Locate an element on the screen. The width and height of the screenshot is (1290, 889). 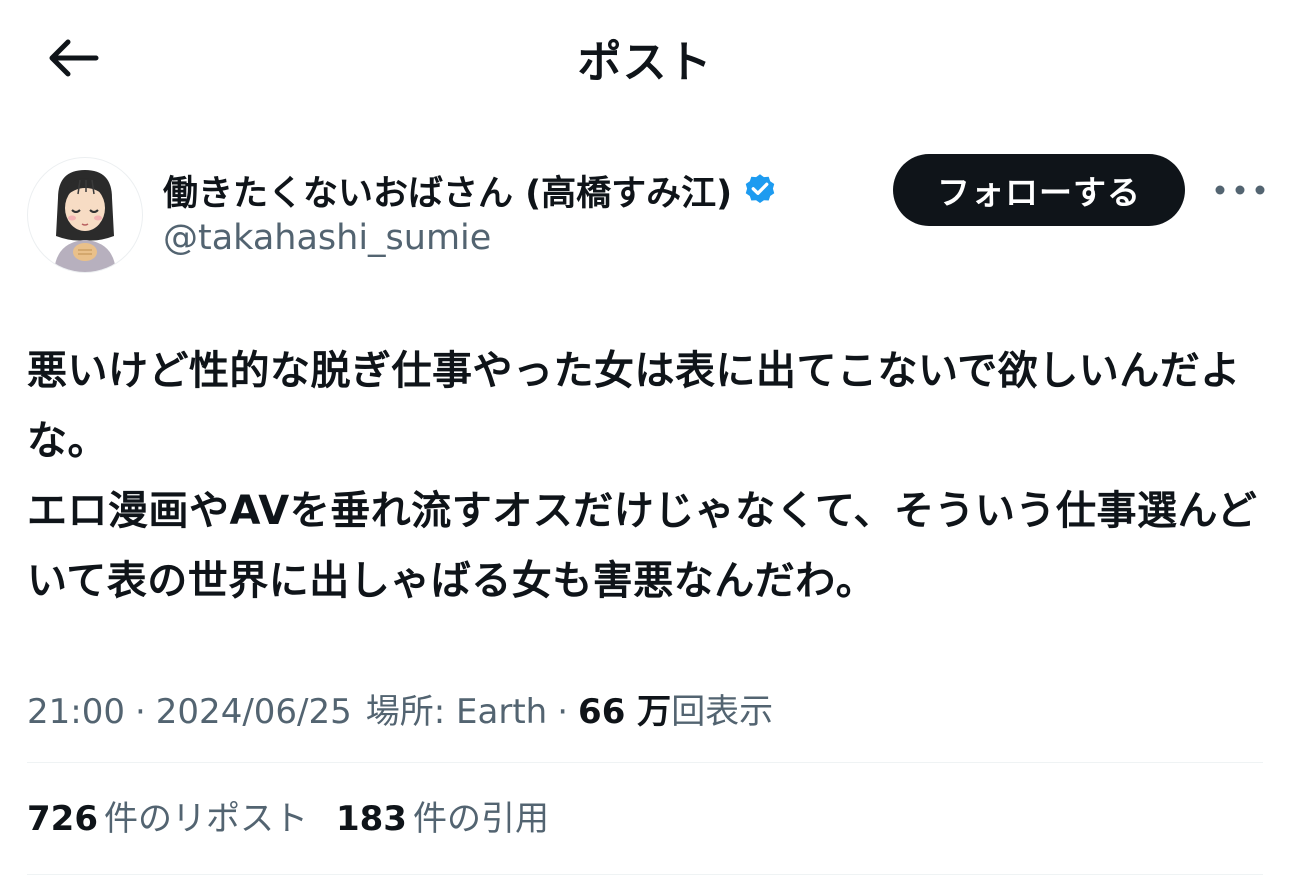
avatar-illustration is located at coordinates (85, 221).